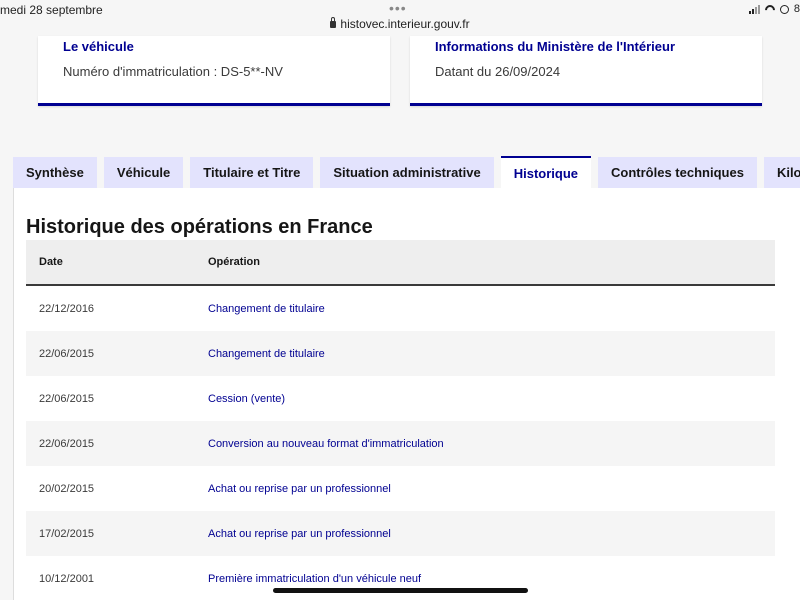 The height and width of the screenshot is (600, 800). I want to click on table-row: 22/06/2015 Cession (vente), so click(400, 398).